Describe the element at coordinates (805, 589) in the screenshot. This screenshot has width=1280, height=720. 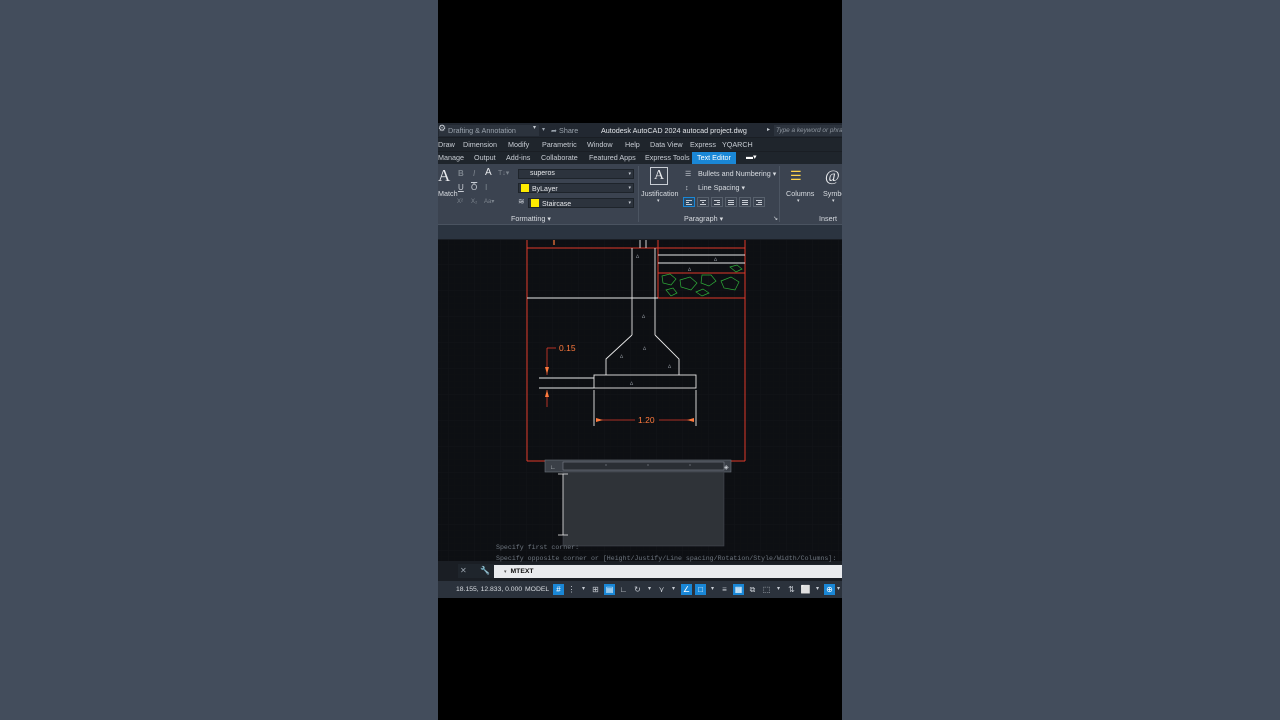
I see `workspace-switch-icon: ⬜` at that location.